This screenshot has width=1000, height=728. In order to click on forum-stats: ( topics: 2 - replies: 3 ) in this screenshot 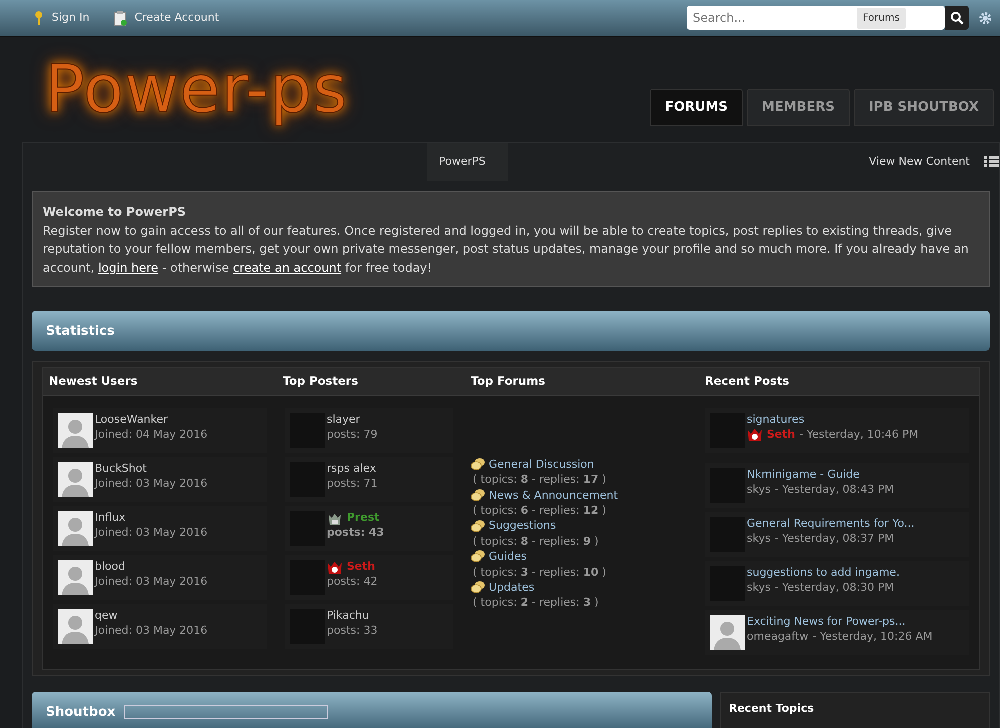, I will do `click(536, 603)`.